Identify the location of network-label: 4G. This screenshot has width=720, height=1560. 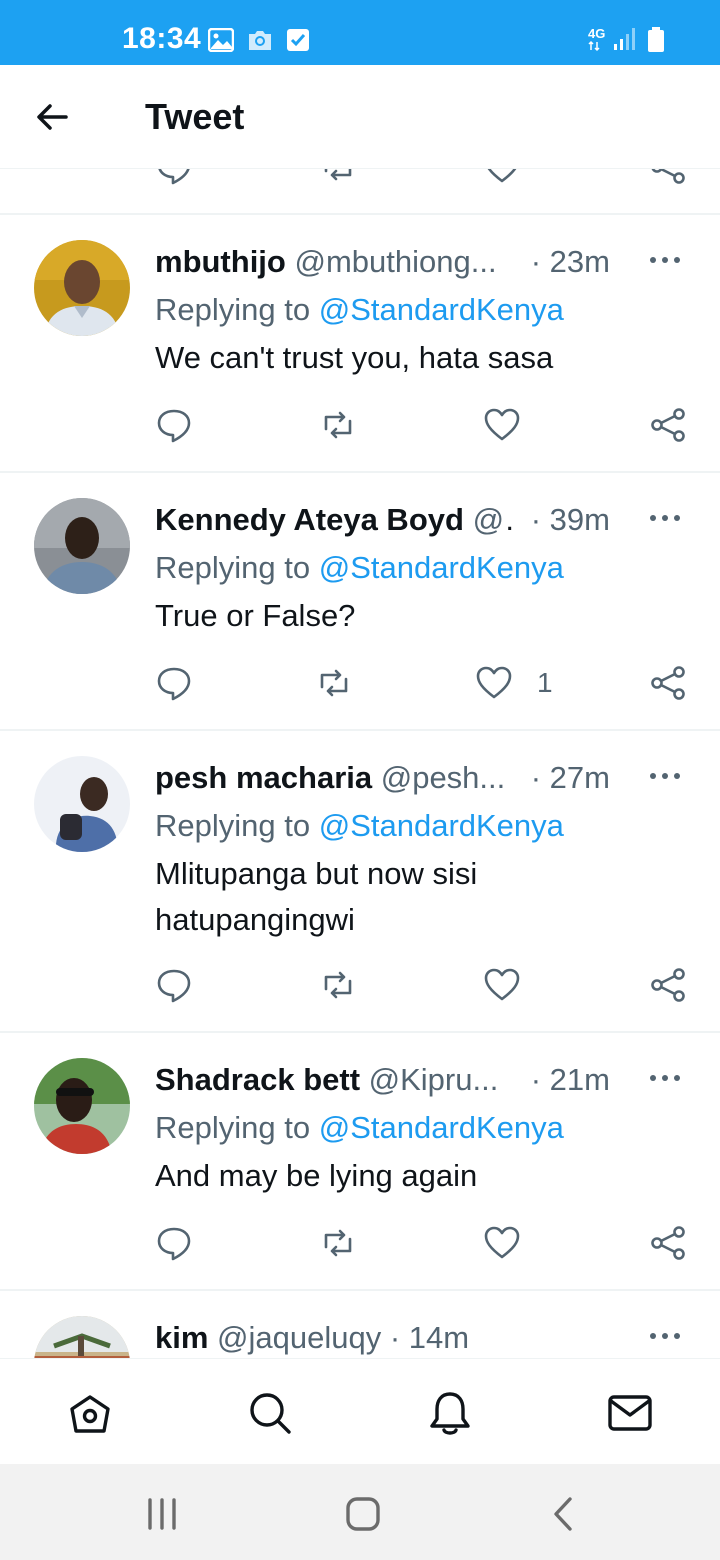
(596, 33).